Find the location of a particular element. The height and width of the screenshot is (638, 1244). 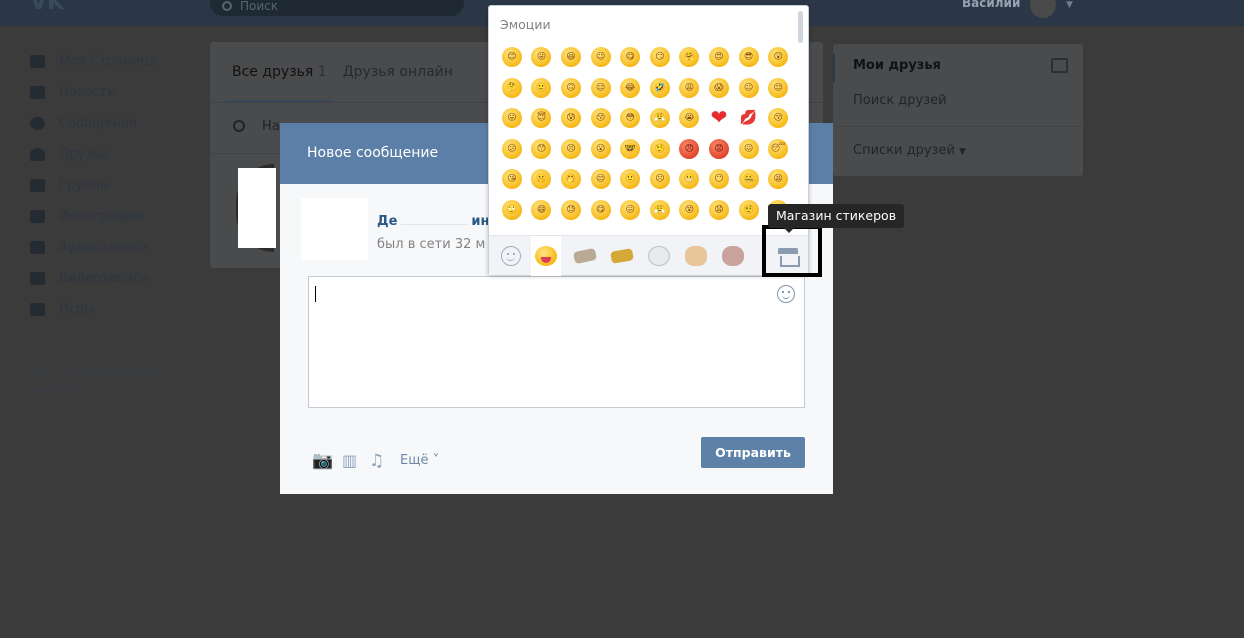

footer-link-blog: Блог is located at coordinates (44, 371).